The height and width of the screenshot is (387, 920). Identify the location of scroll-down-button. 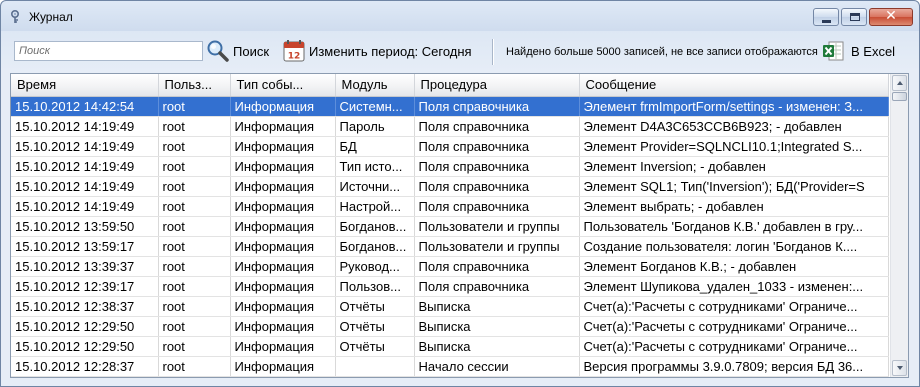
(899, 368).